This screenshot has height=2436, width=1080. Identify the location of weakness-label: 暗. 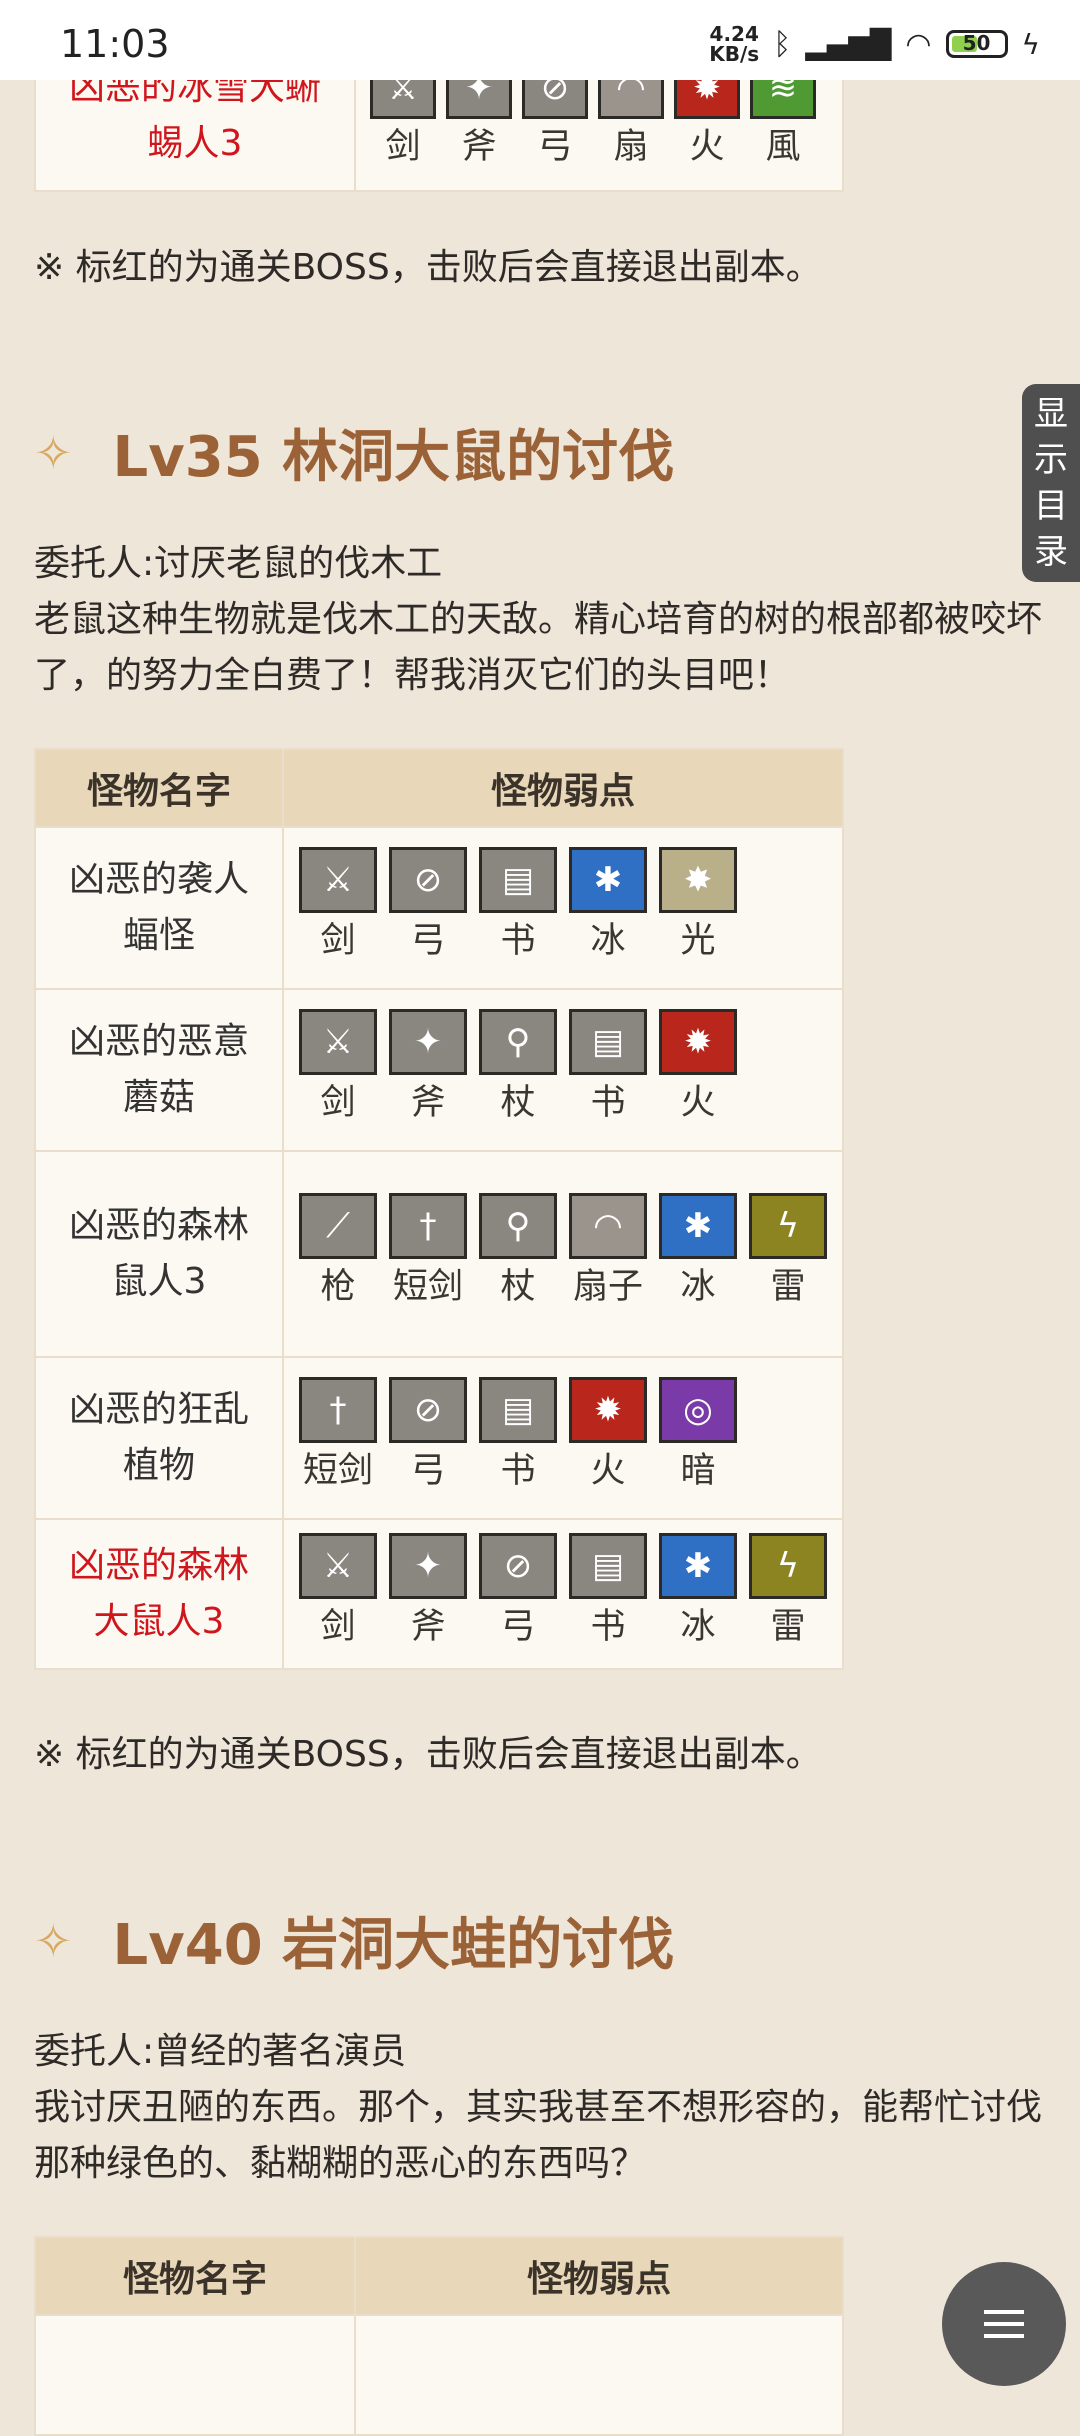
(698, 1471).